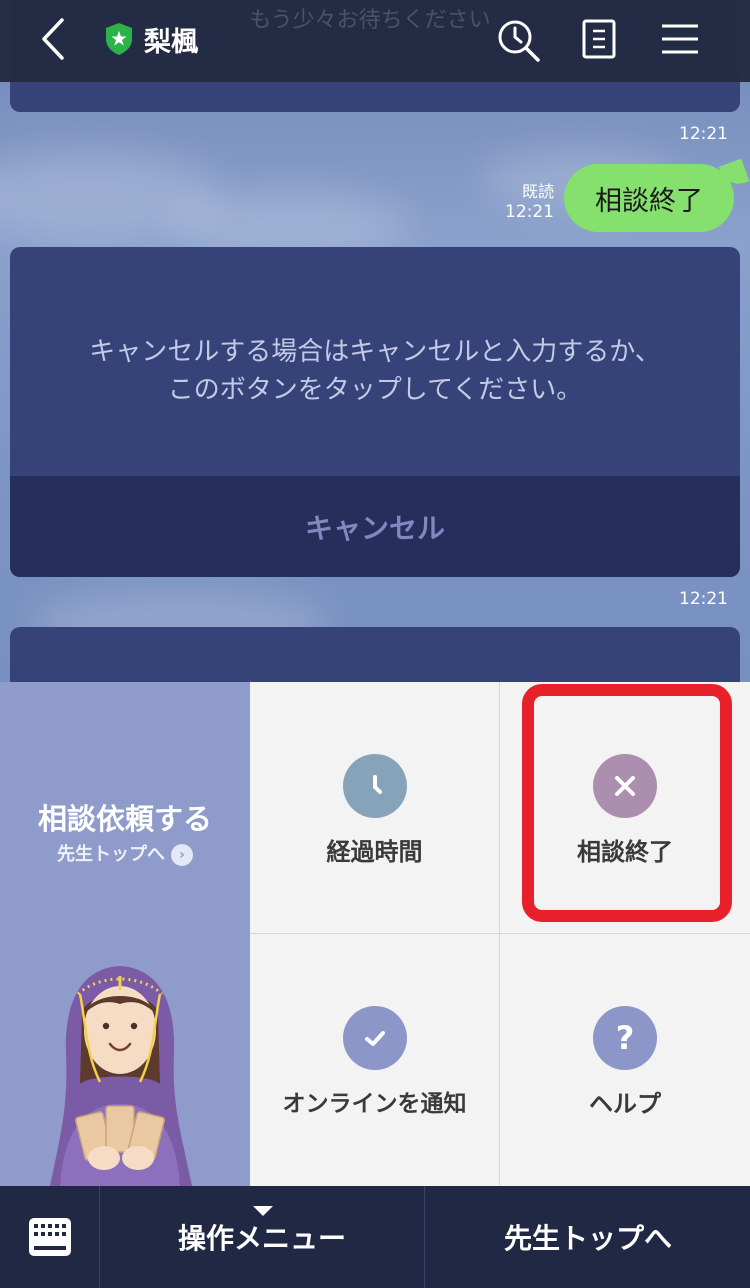 This screenshot has height=1288, width=750. I want to click on menu-button, so click(680, 39).